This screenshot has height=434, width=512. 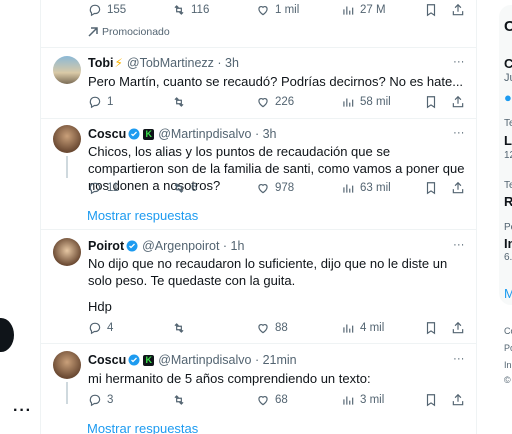 I want to click on reply-button: 11, so click(x=103, y=188).